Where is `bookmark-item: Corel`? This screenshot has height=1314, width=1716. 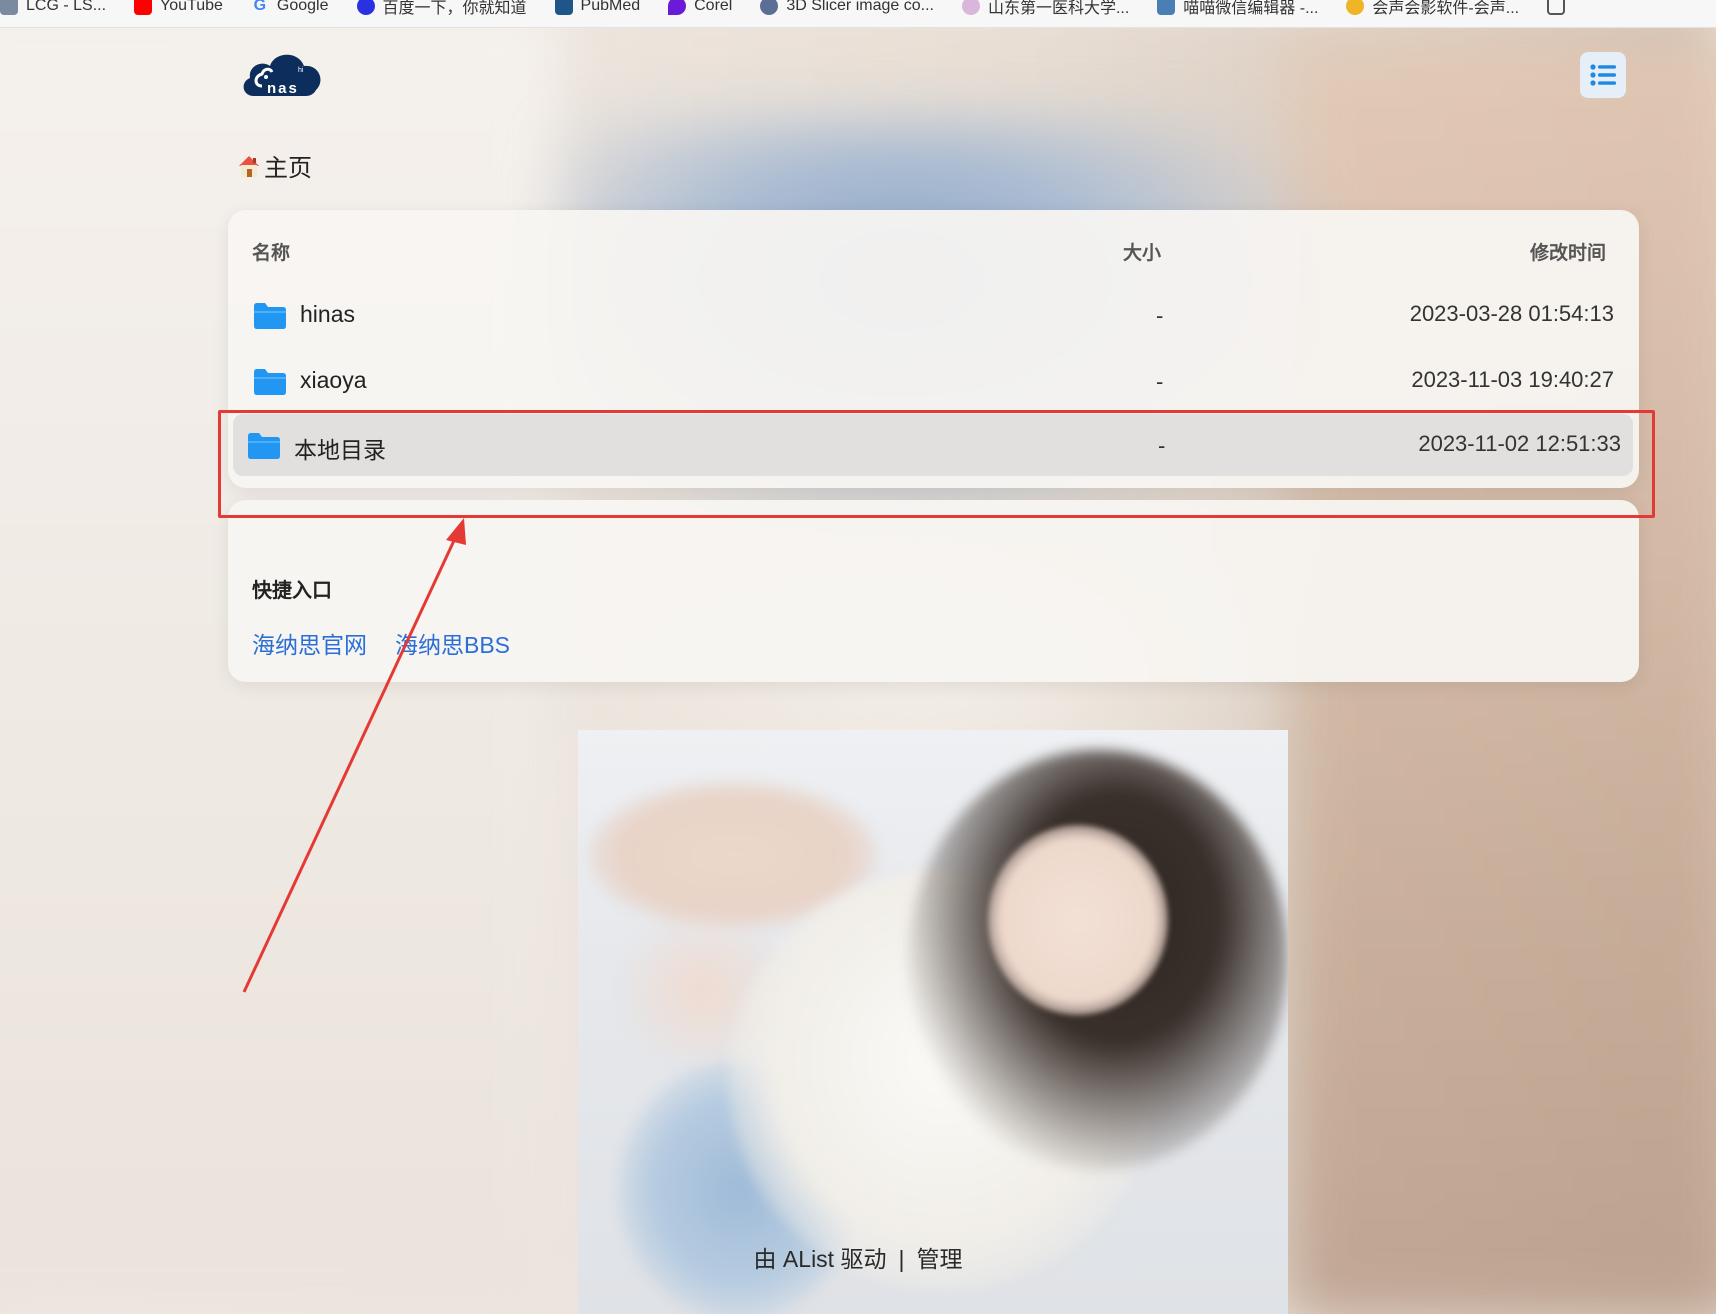
bookmark-item: Corel is located at coordinates (700, 10).